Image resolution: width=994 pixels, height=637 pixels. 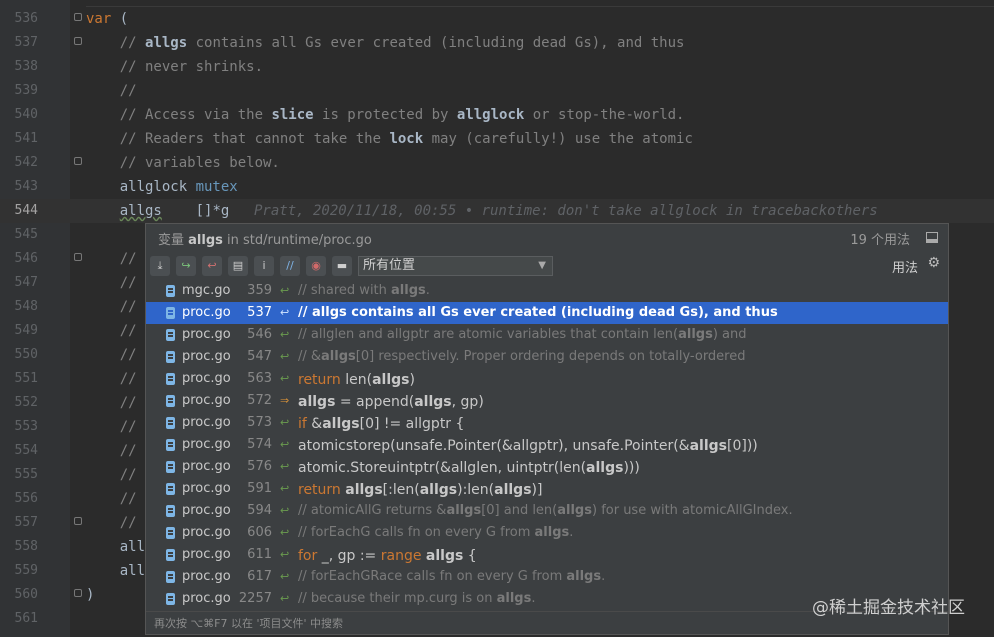 What do you see at coordinates (497, 187) in the screenshot?
I see `code-line: 543 allglock mutex` at bounding box center [497, 187].